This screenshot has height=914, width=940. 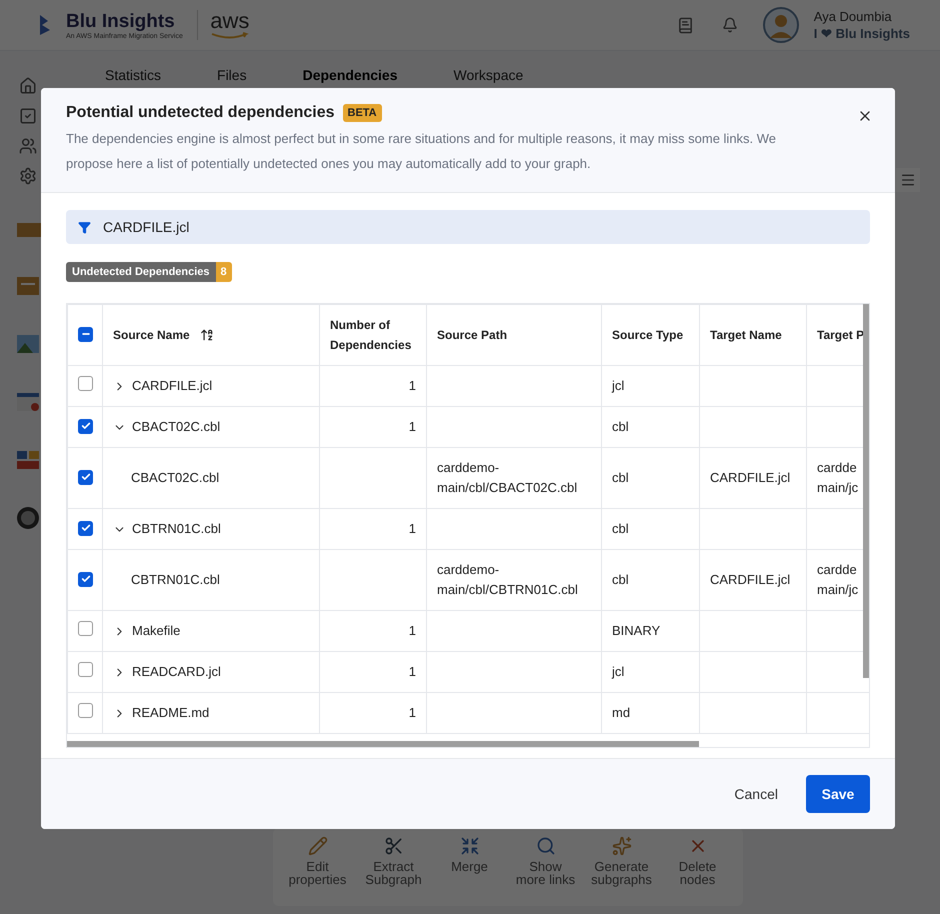 What do you see at coordinates (838, 794) in the screenshot?
I see `save-button: Save` at bounding box center [838, 794].